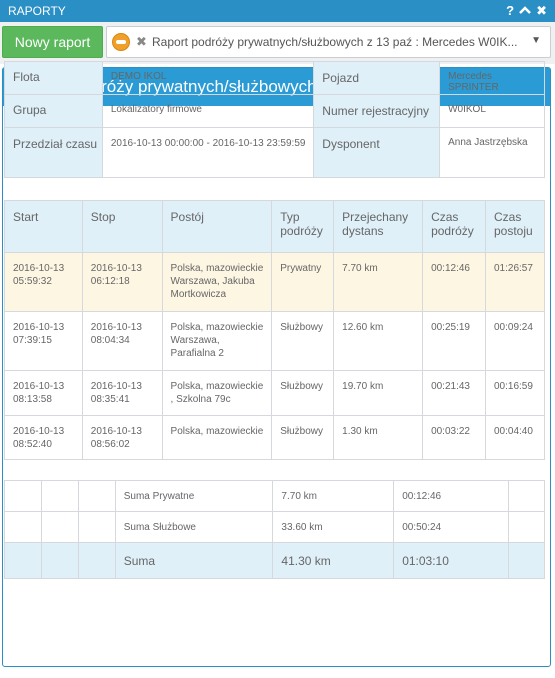 The image size is (555, 678). What do you see at coordinates (43, 437) in the screenshot?
I see `cell-start: 2016-10-13 08:52:40` at bounding box center [43, 437].